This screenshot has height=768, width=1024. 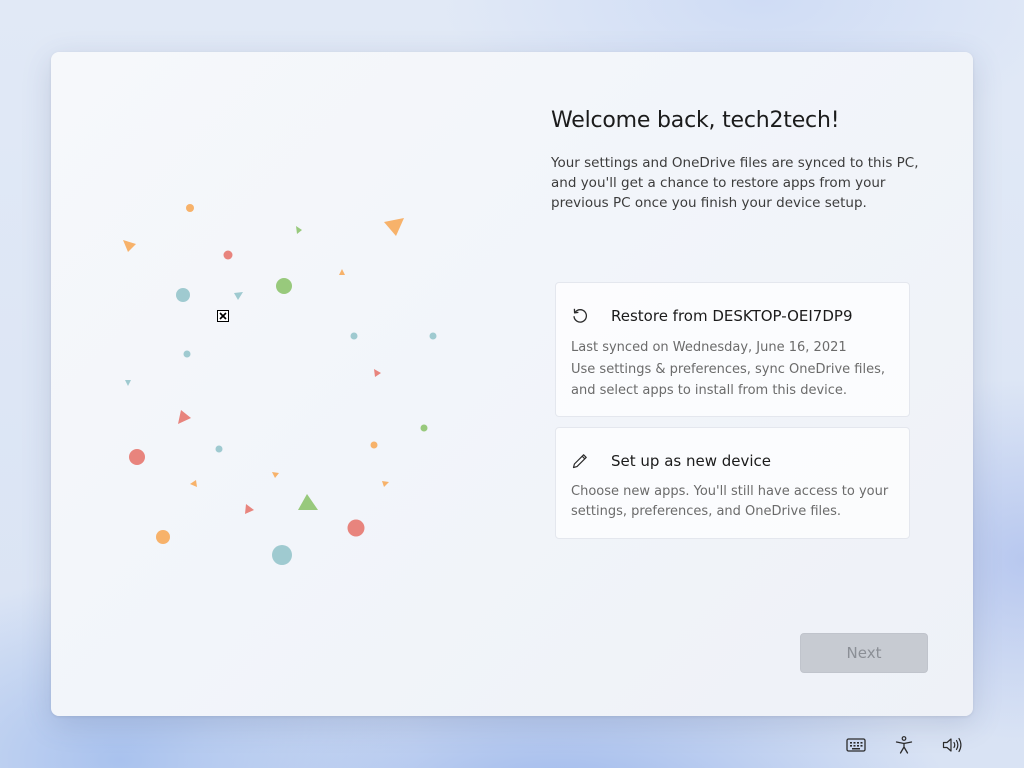 I want to click on new-device-option-title: Set up as new device, so click(x=691, y=461).